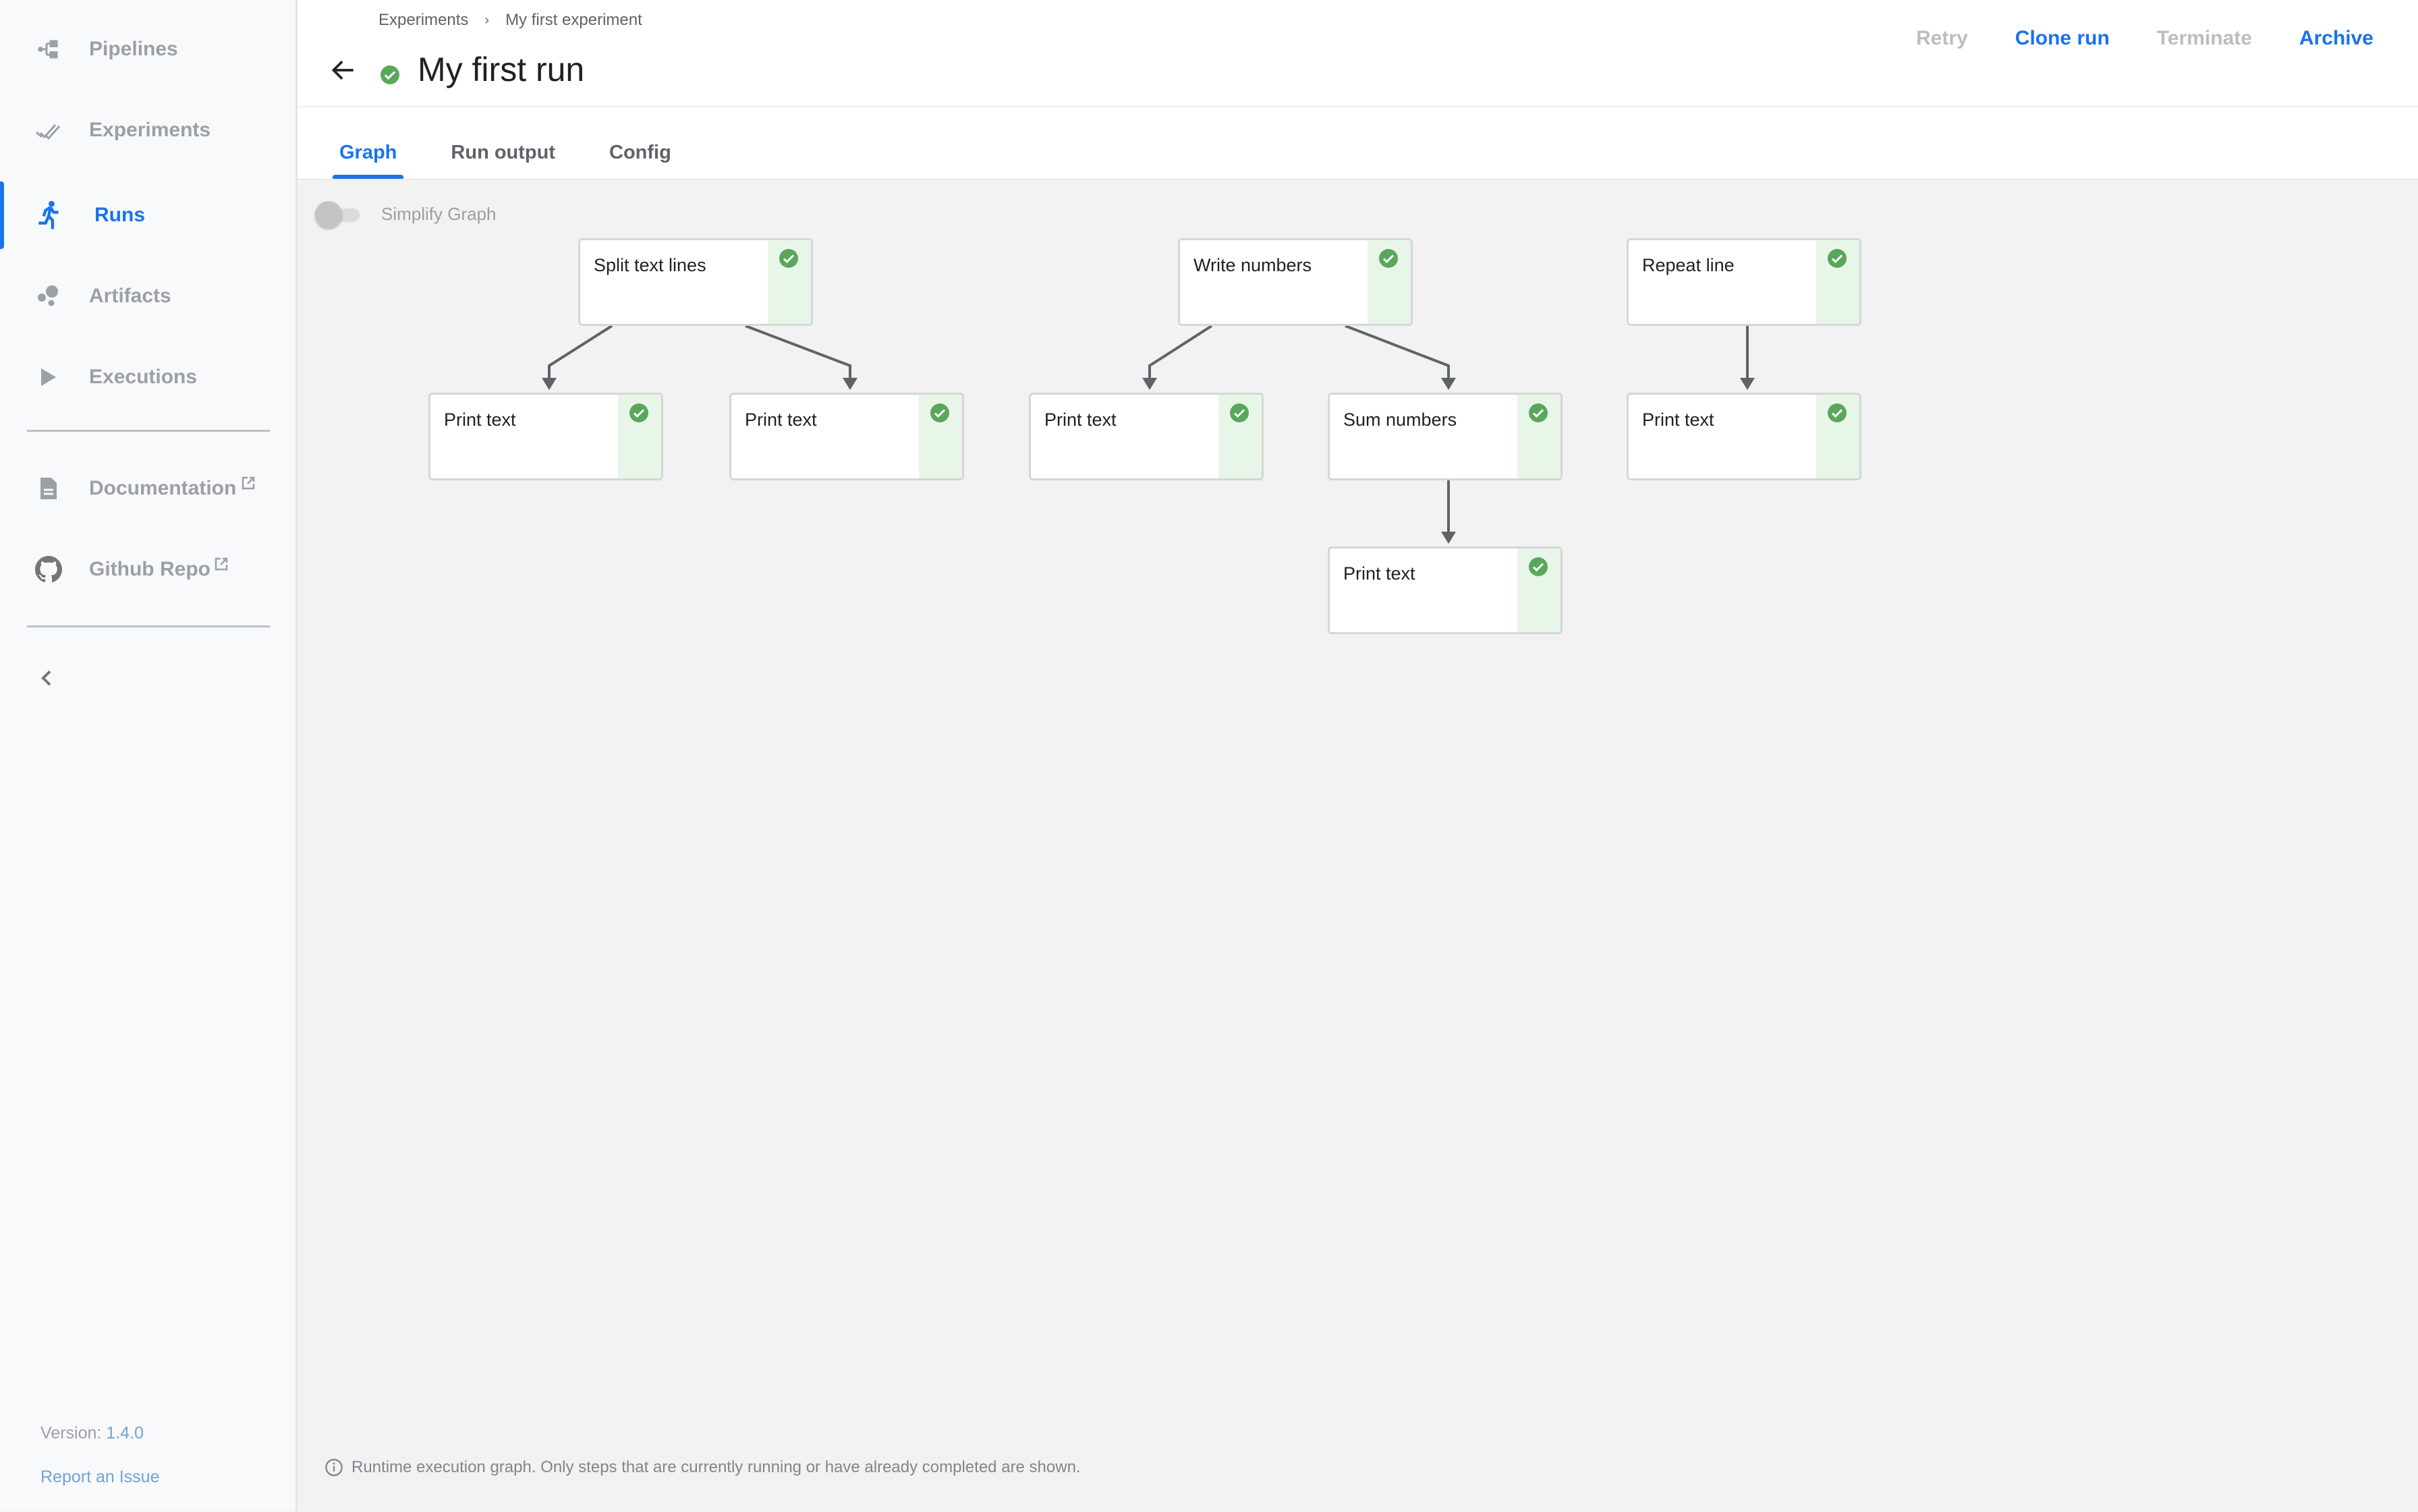 The height and width of the screenshot is (1512, 2418). I want to click on graph-node: Sum numbers, so click(1445, 436).